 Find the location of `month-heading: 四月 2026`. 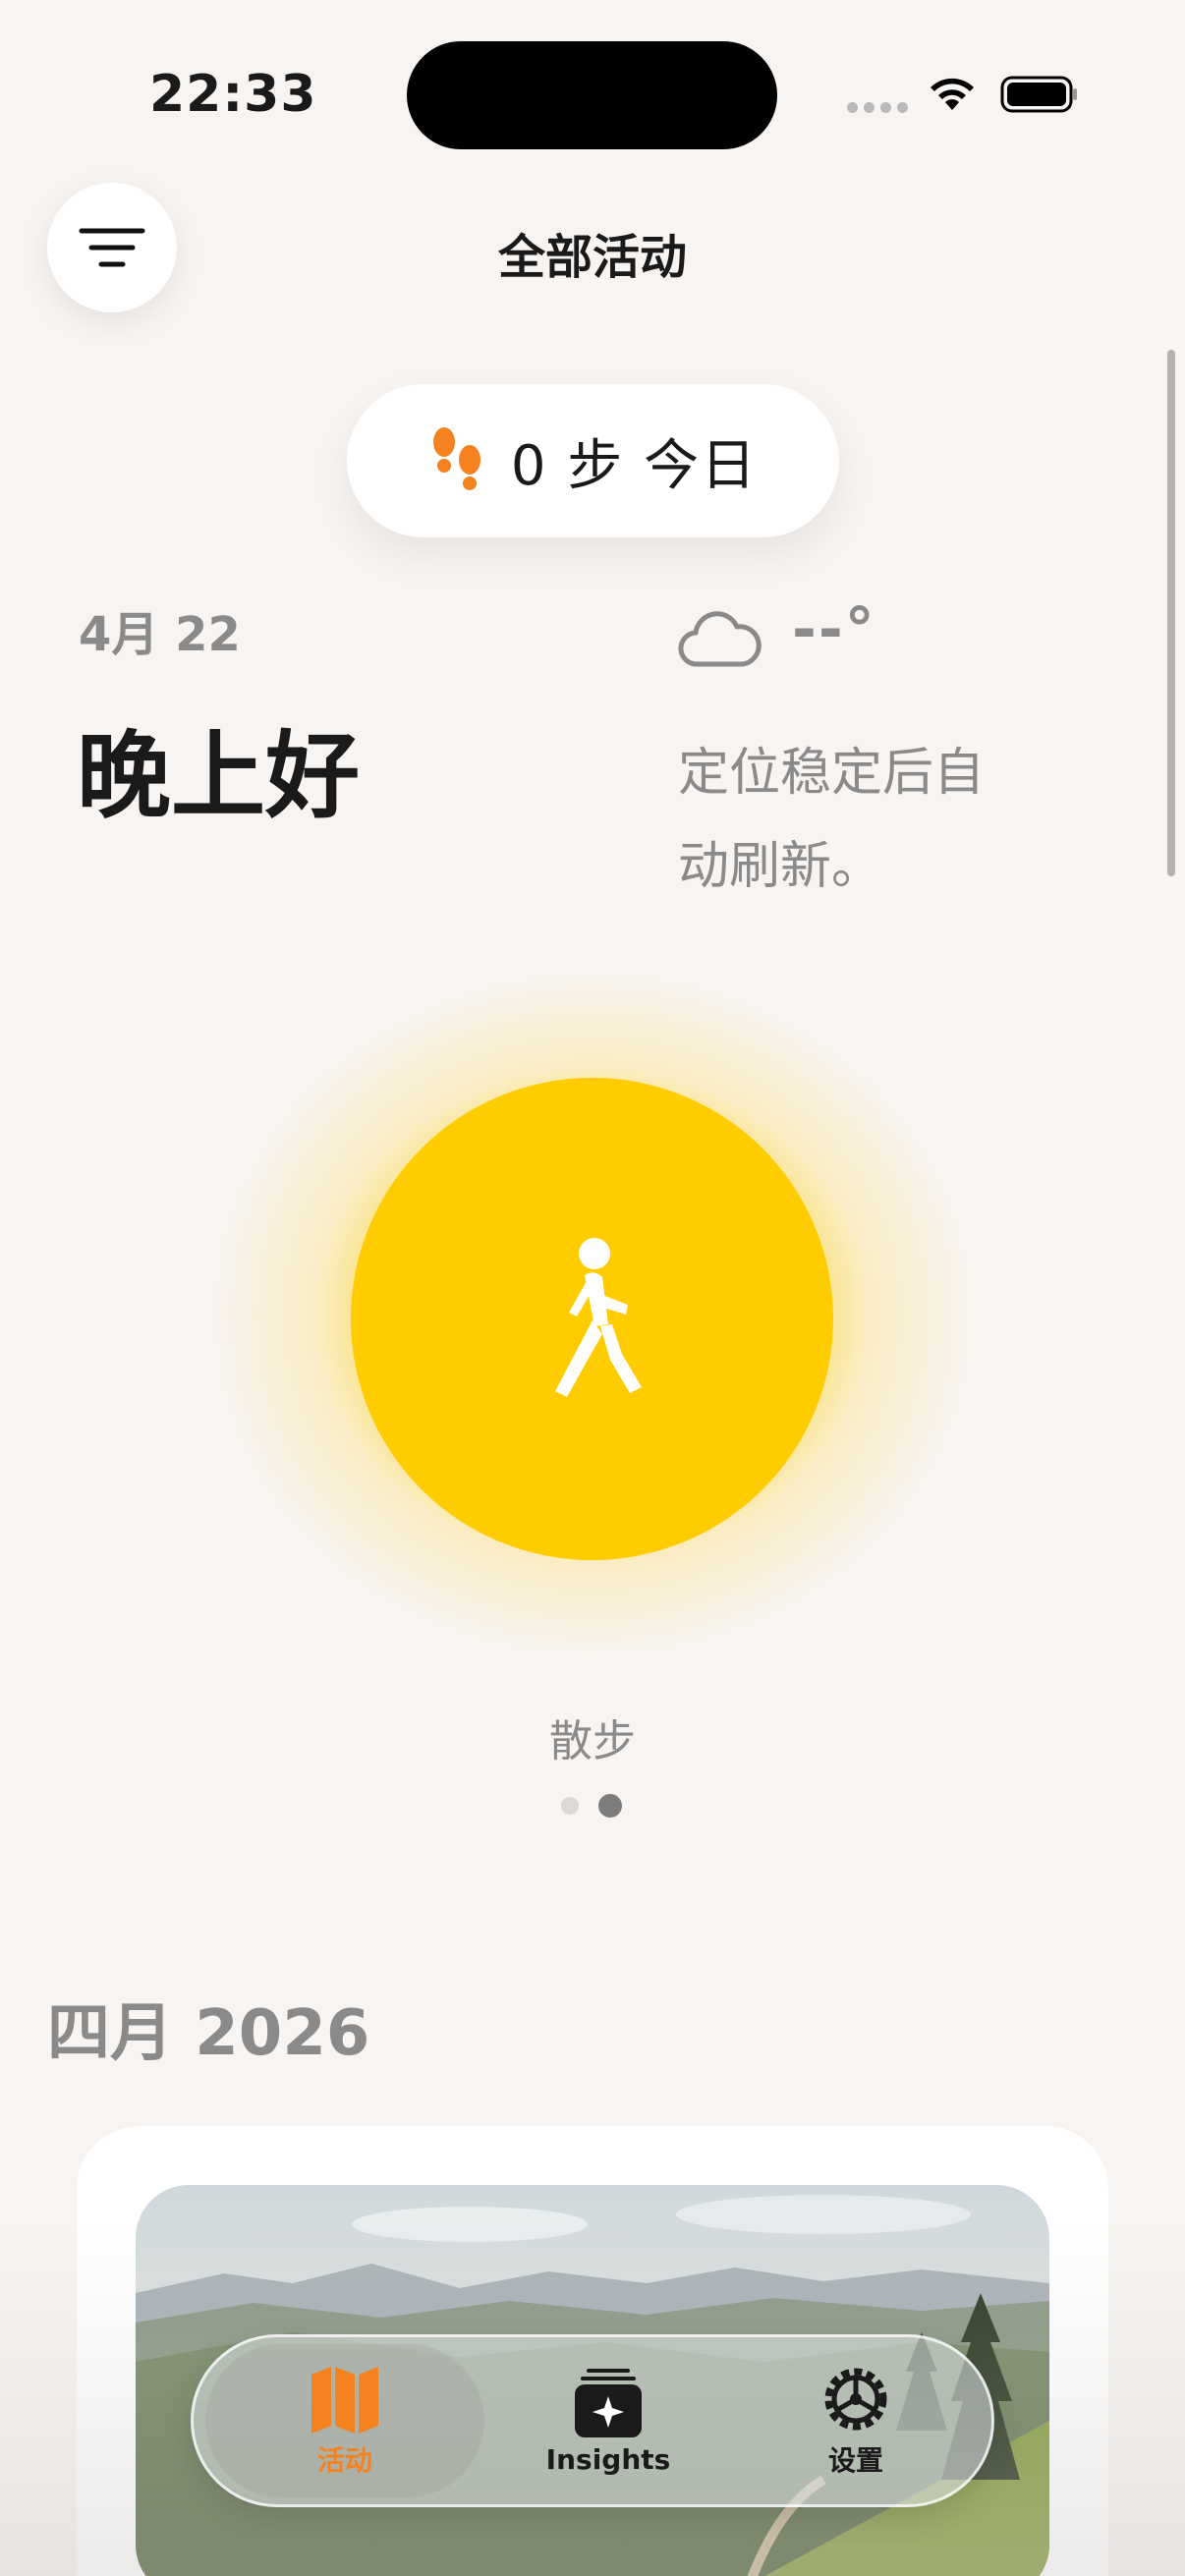

month-heading: 四月 2026 is located at coordinates (209, 2033).